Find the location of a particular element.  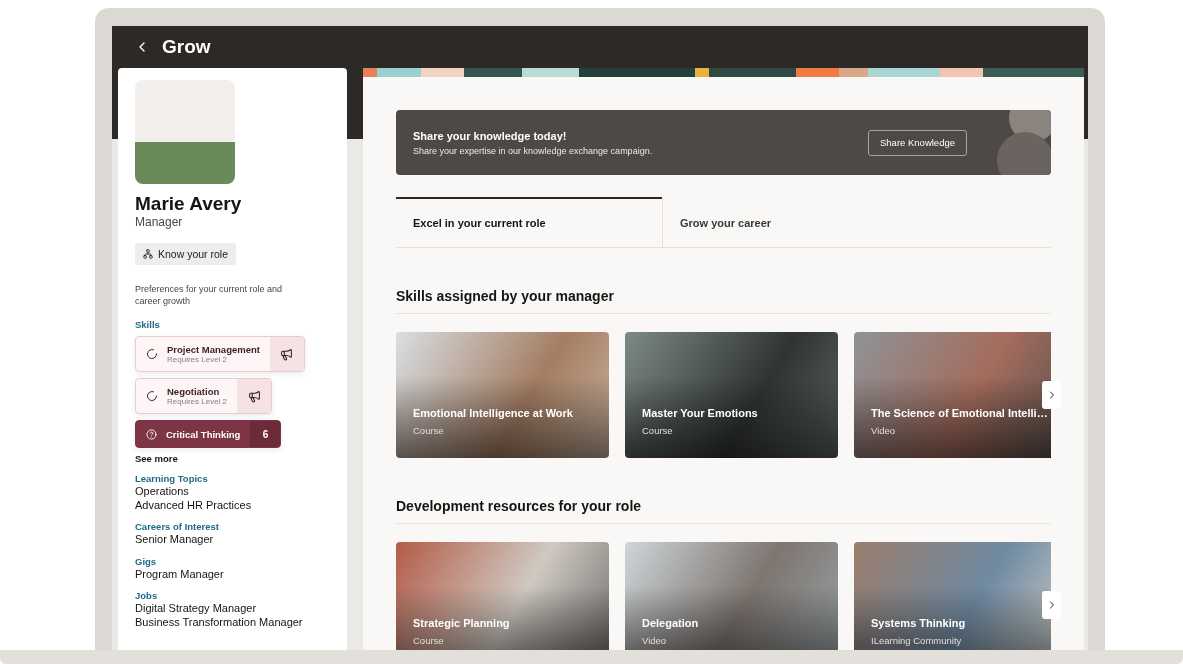

section-heading: Development resources for your role is located at coordinates (723, 511).